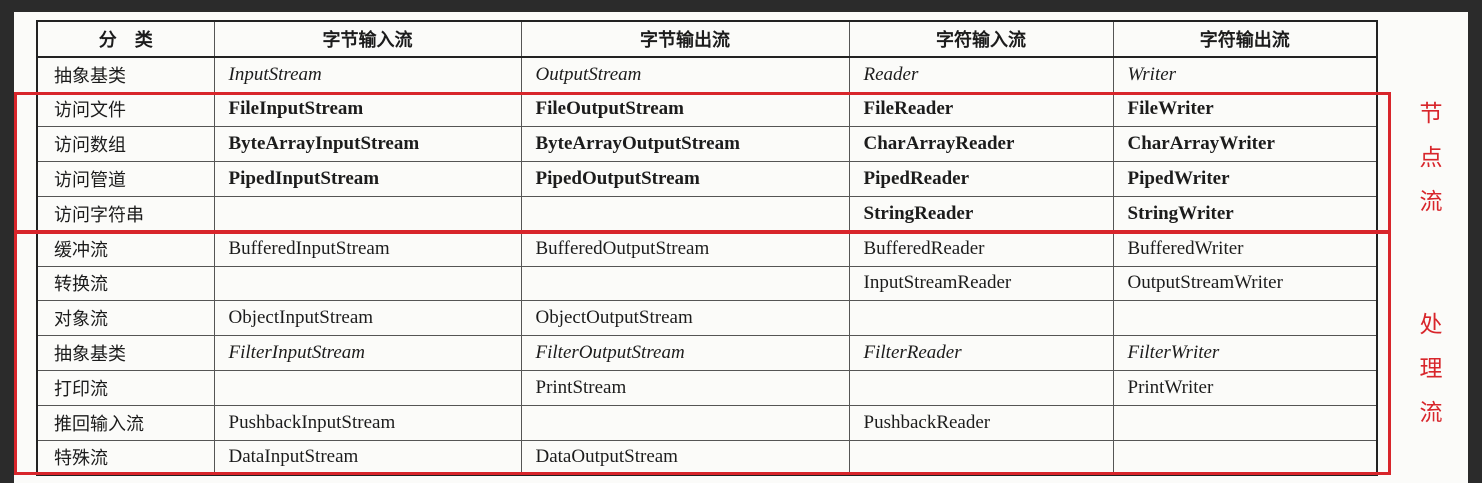  What do you see at coordinates (981, 39) in the screenshot?
I see `header-char-input: 字符输入流` at bounding box center [981, 39].